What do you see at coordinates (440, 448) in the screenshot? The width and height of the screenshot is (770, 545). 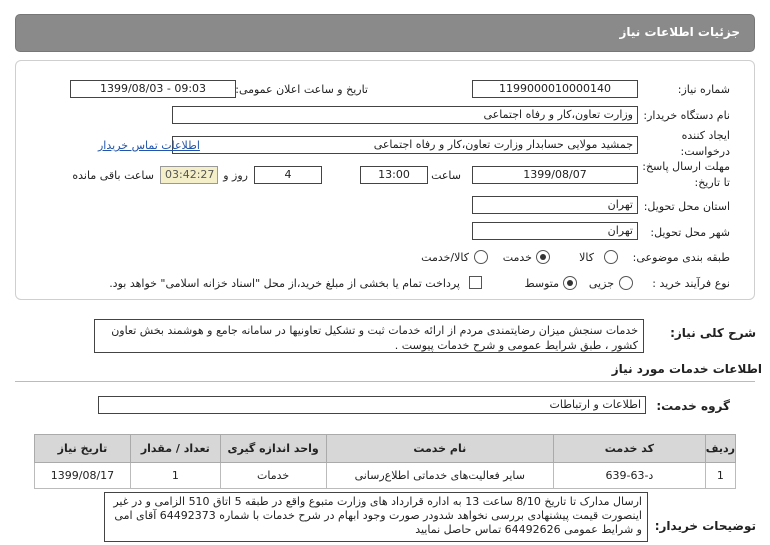 I see `col-service-name: نام خدمت` at bounding box center [440, 448].